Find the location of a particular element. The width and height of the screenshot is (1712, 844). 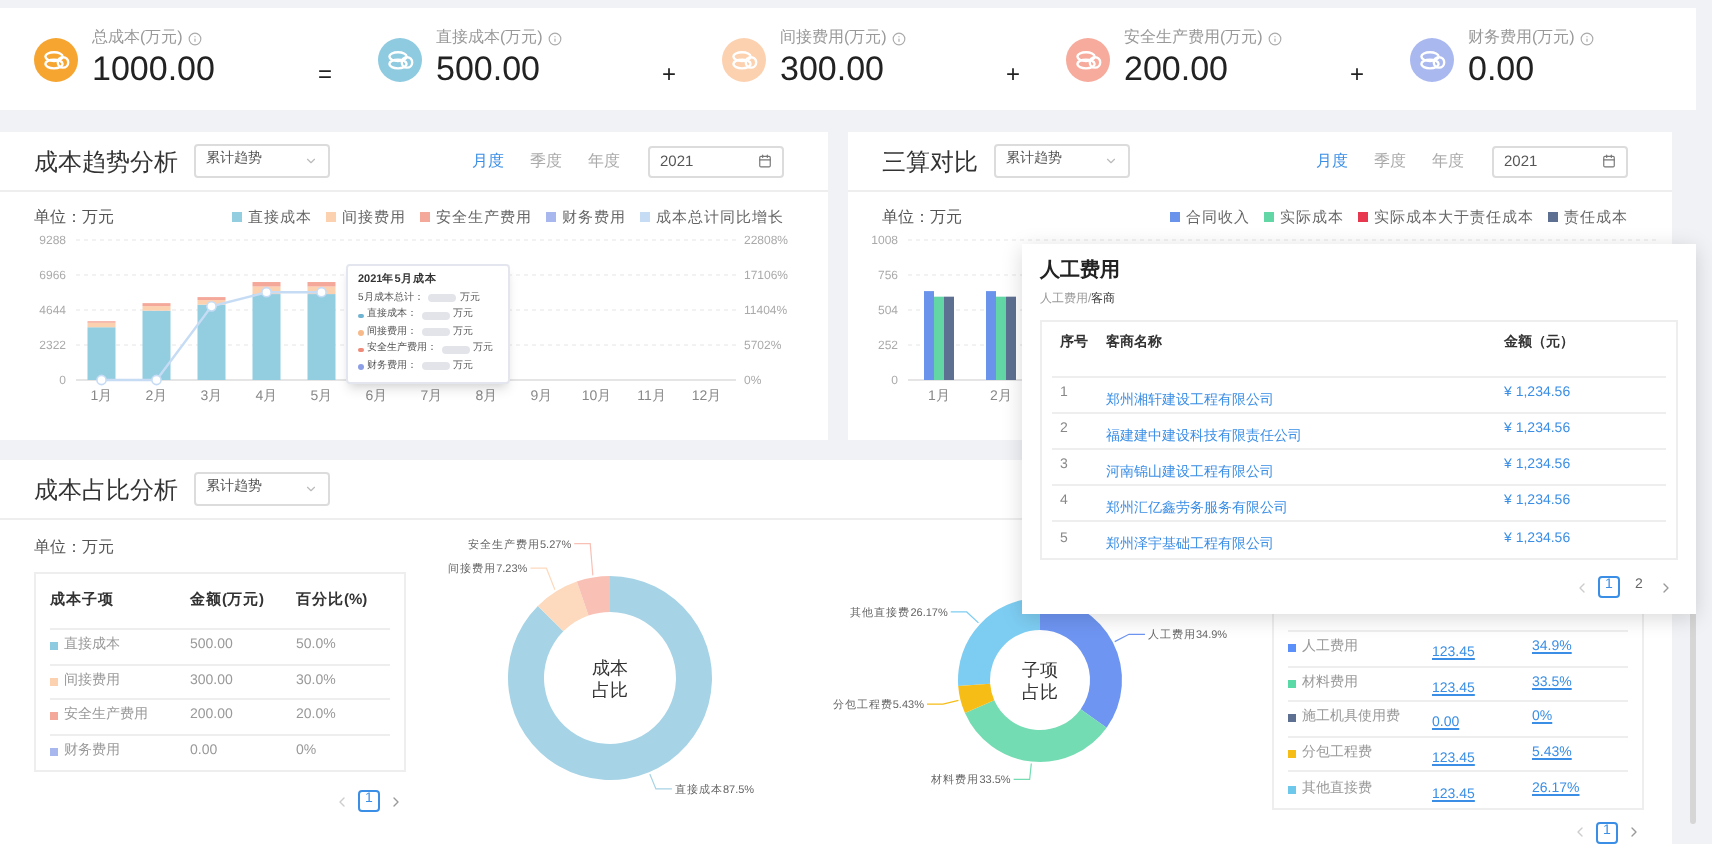

metric-label: 直接成本(万元) is located at coordinates (489, 38).